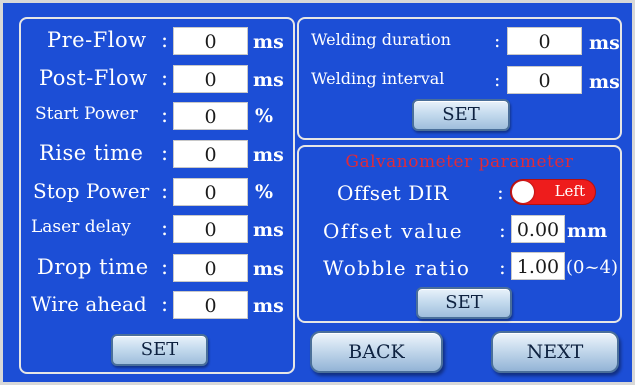 This screenshot has height=385, width=635. Describe the element at coordinates (555, 352) in the screenshot. I see `next-button: NEXT` at that location.